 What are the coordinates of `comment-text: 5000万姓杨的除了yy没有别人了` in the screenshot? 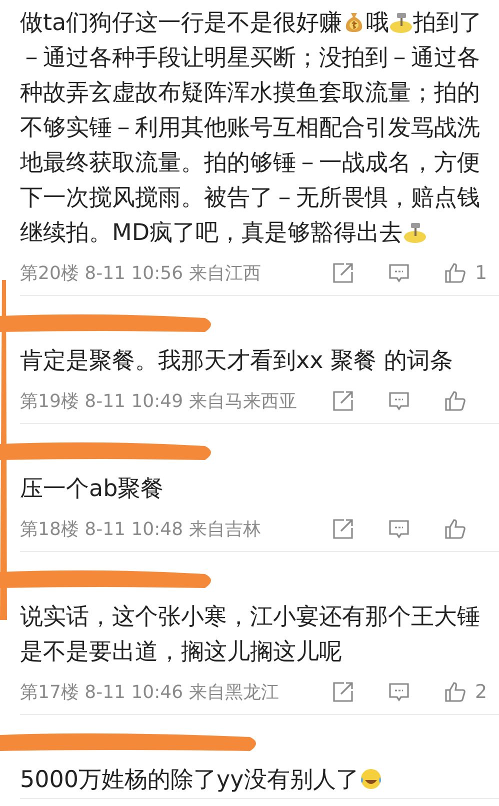 It's located at (254, 780).